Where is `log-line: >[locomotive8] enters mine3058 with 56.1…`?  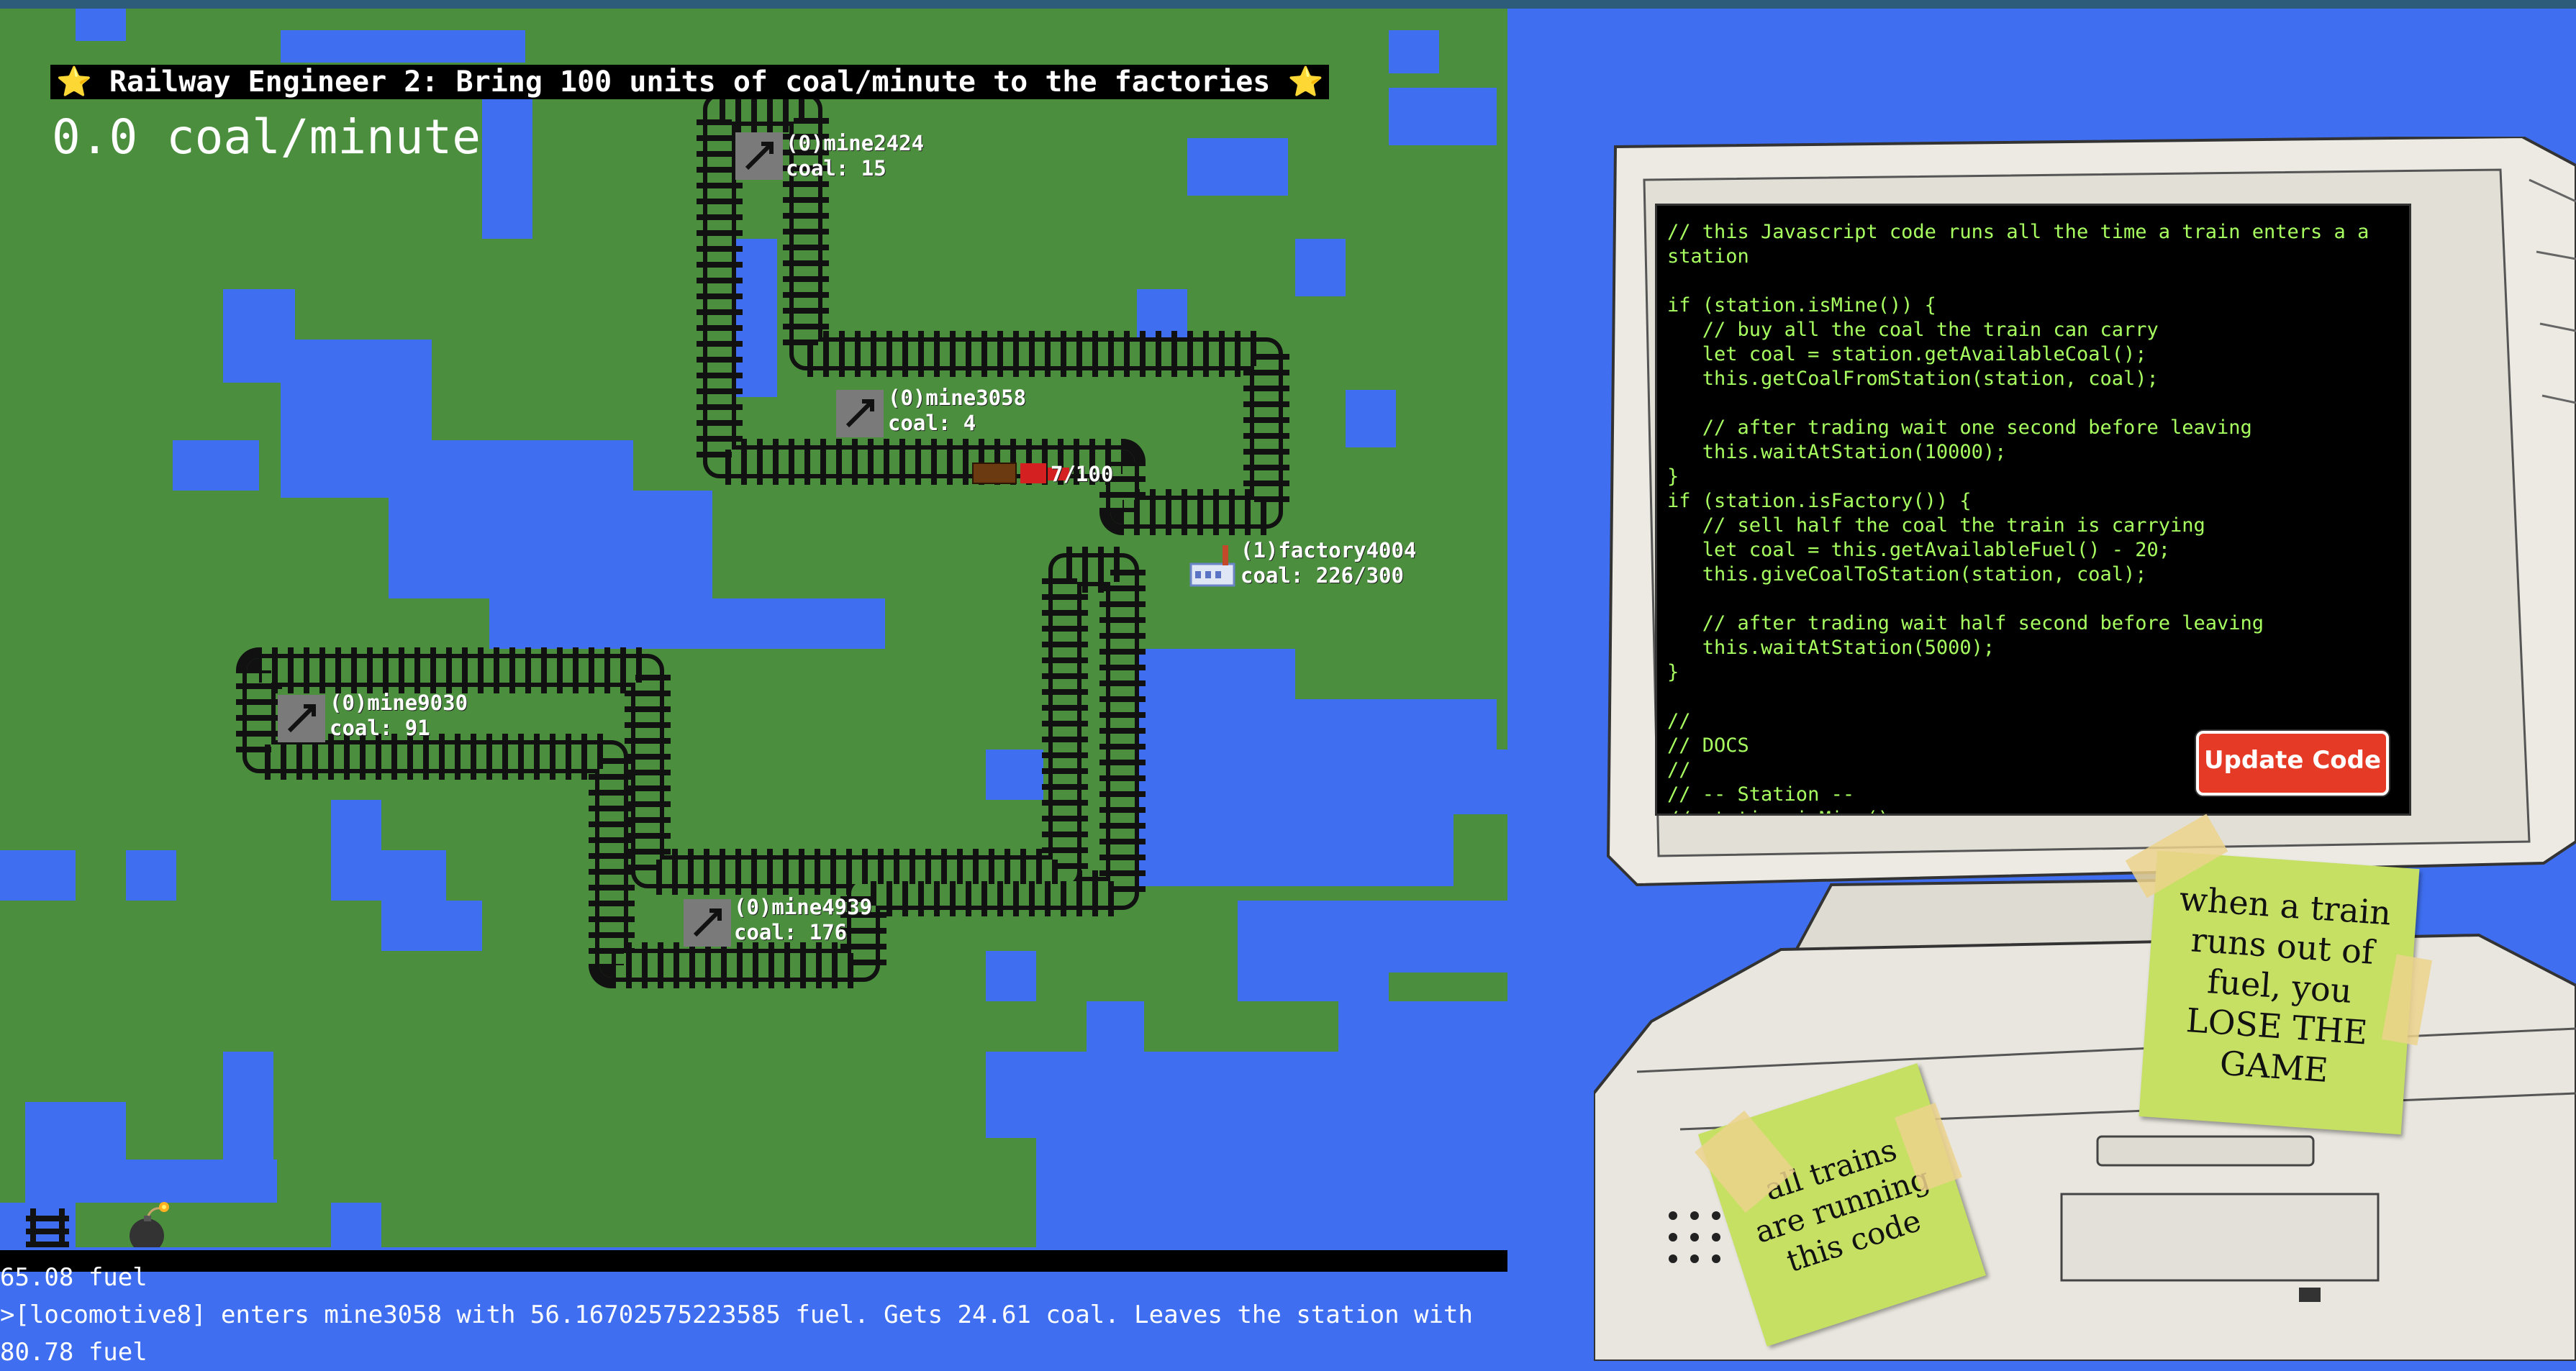
log-line: >[locomotive8] enters mine3058 with 56.1… is located at coordinates (736, 1315).